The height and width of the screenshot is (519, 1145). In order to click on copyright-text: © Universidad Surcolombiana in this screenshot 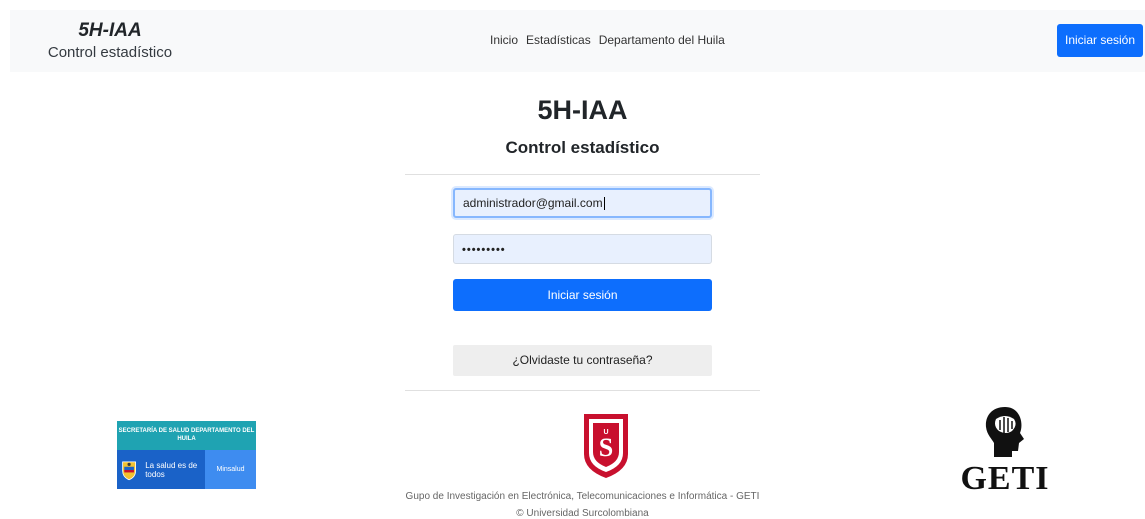, I will do `click(582, 513)`.